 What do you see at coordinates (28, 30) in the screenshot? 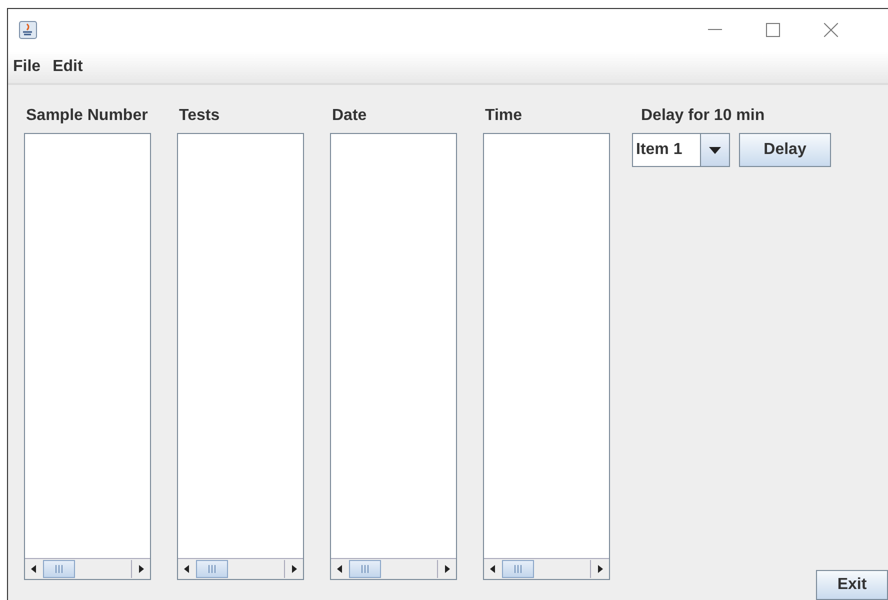
I see `java-cup-icon` at bounding box center [28, 30].